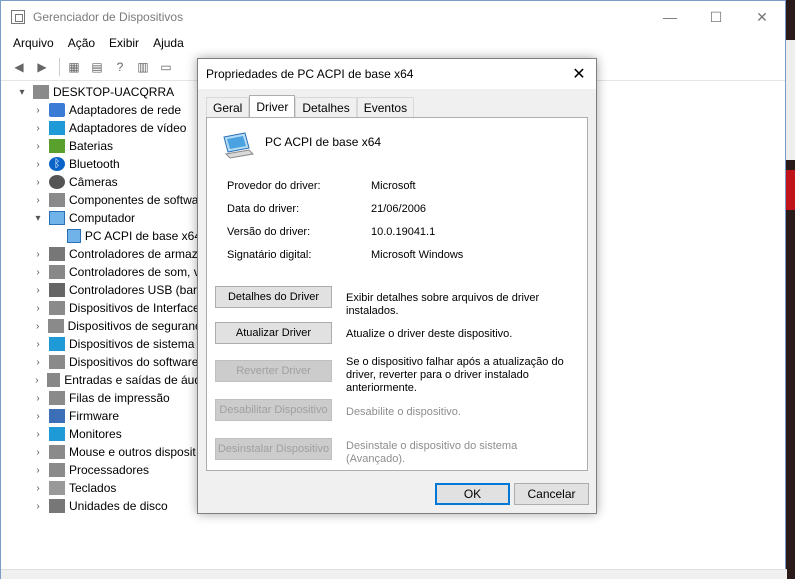 Image resolution: width=795 pixels, height=579 pixels. I want to click on tree-item: › Adaptadores de vídeo, so click(101, 128).